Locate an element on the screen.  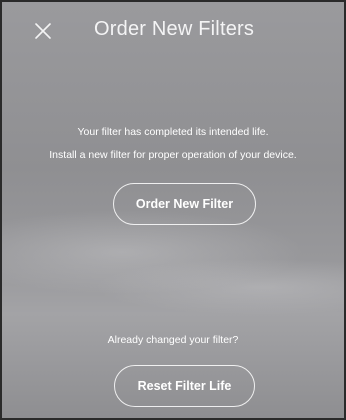
reset-filter-life-label: Reset Filter Life is located at coordinates (184, 386).